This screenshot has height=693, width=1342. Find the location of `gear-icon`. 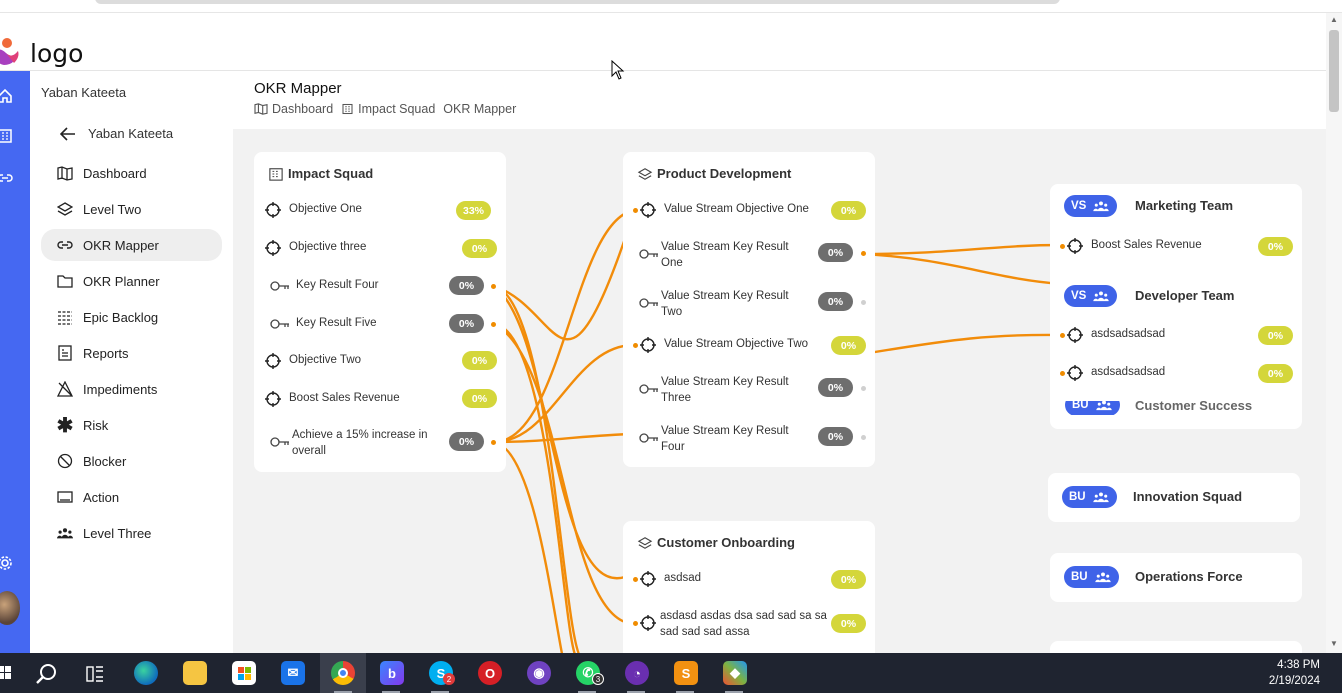

gear-icon is located at coordinates (6, 563).